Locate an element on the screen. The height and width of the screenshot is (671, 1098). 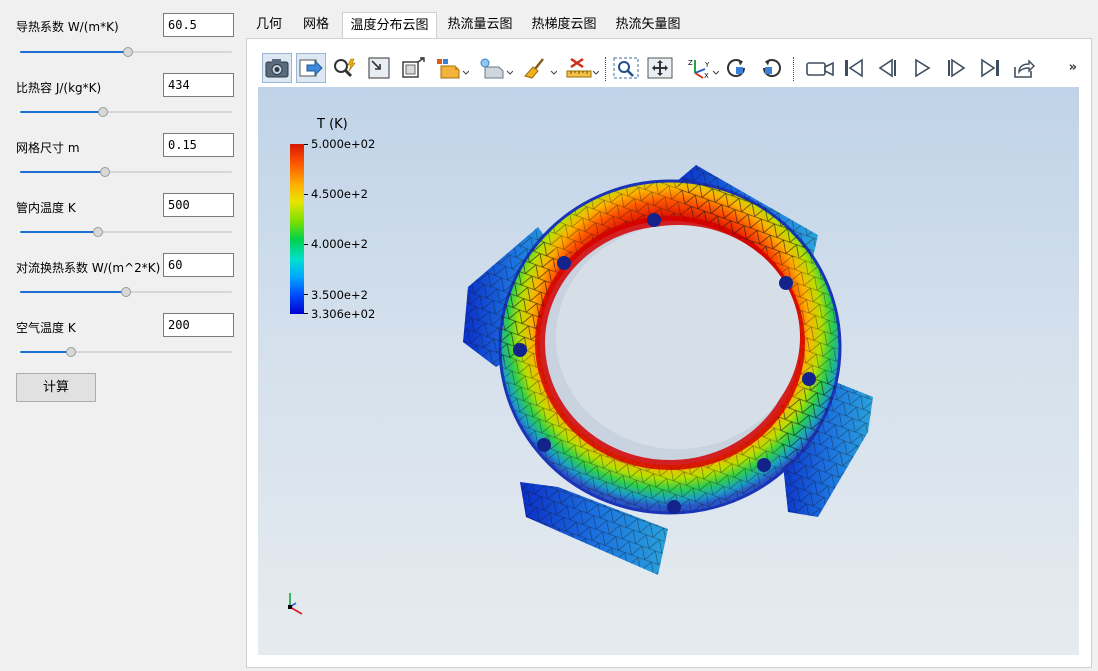
thermal-conductivity-label: 导热系数 W/(m*K) is located at coordinates (67, 27).